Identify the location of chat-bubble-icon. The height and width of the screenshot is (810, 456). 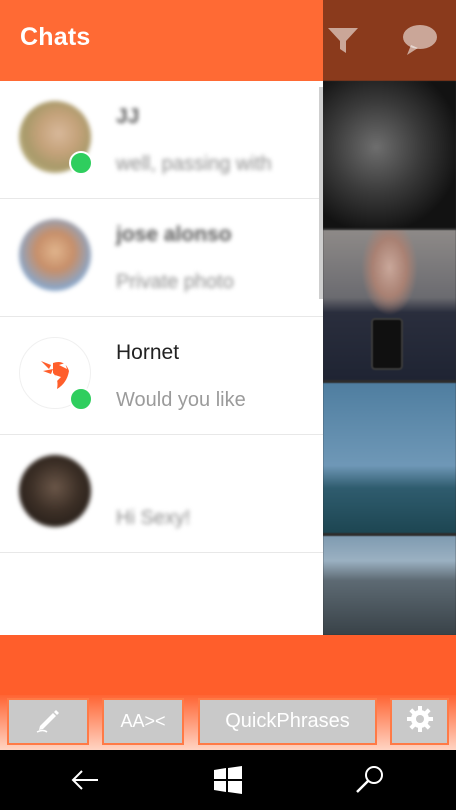
(419, 40).